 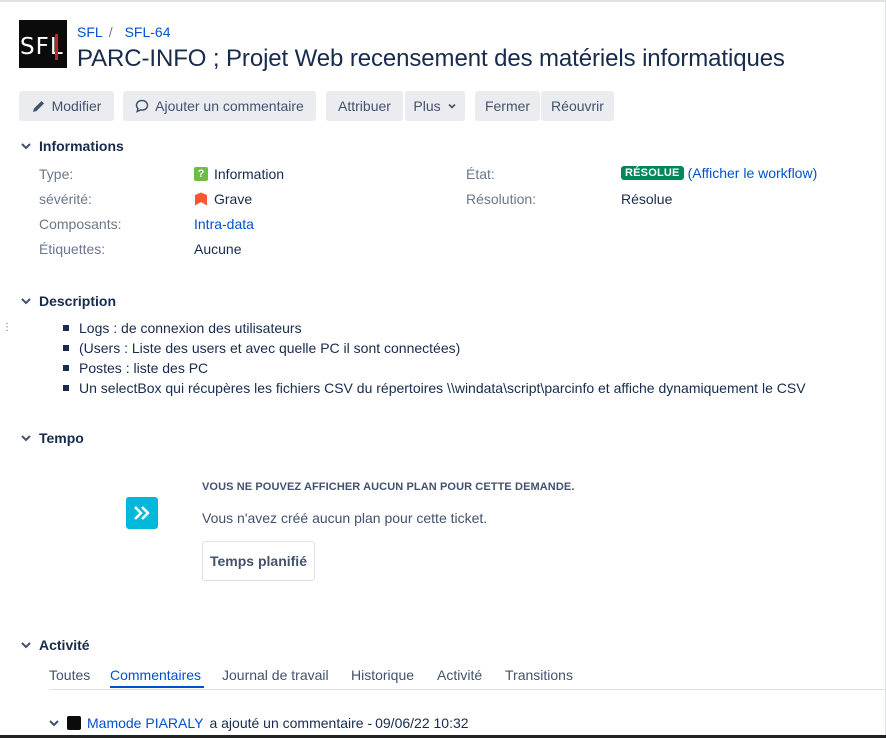 I want to click on assign-button-label: Attribuer, so click(x=364, y=106).